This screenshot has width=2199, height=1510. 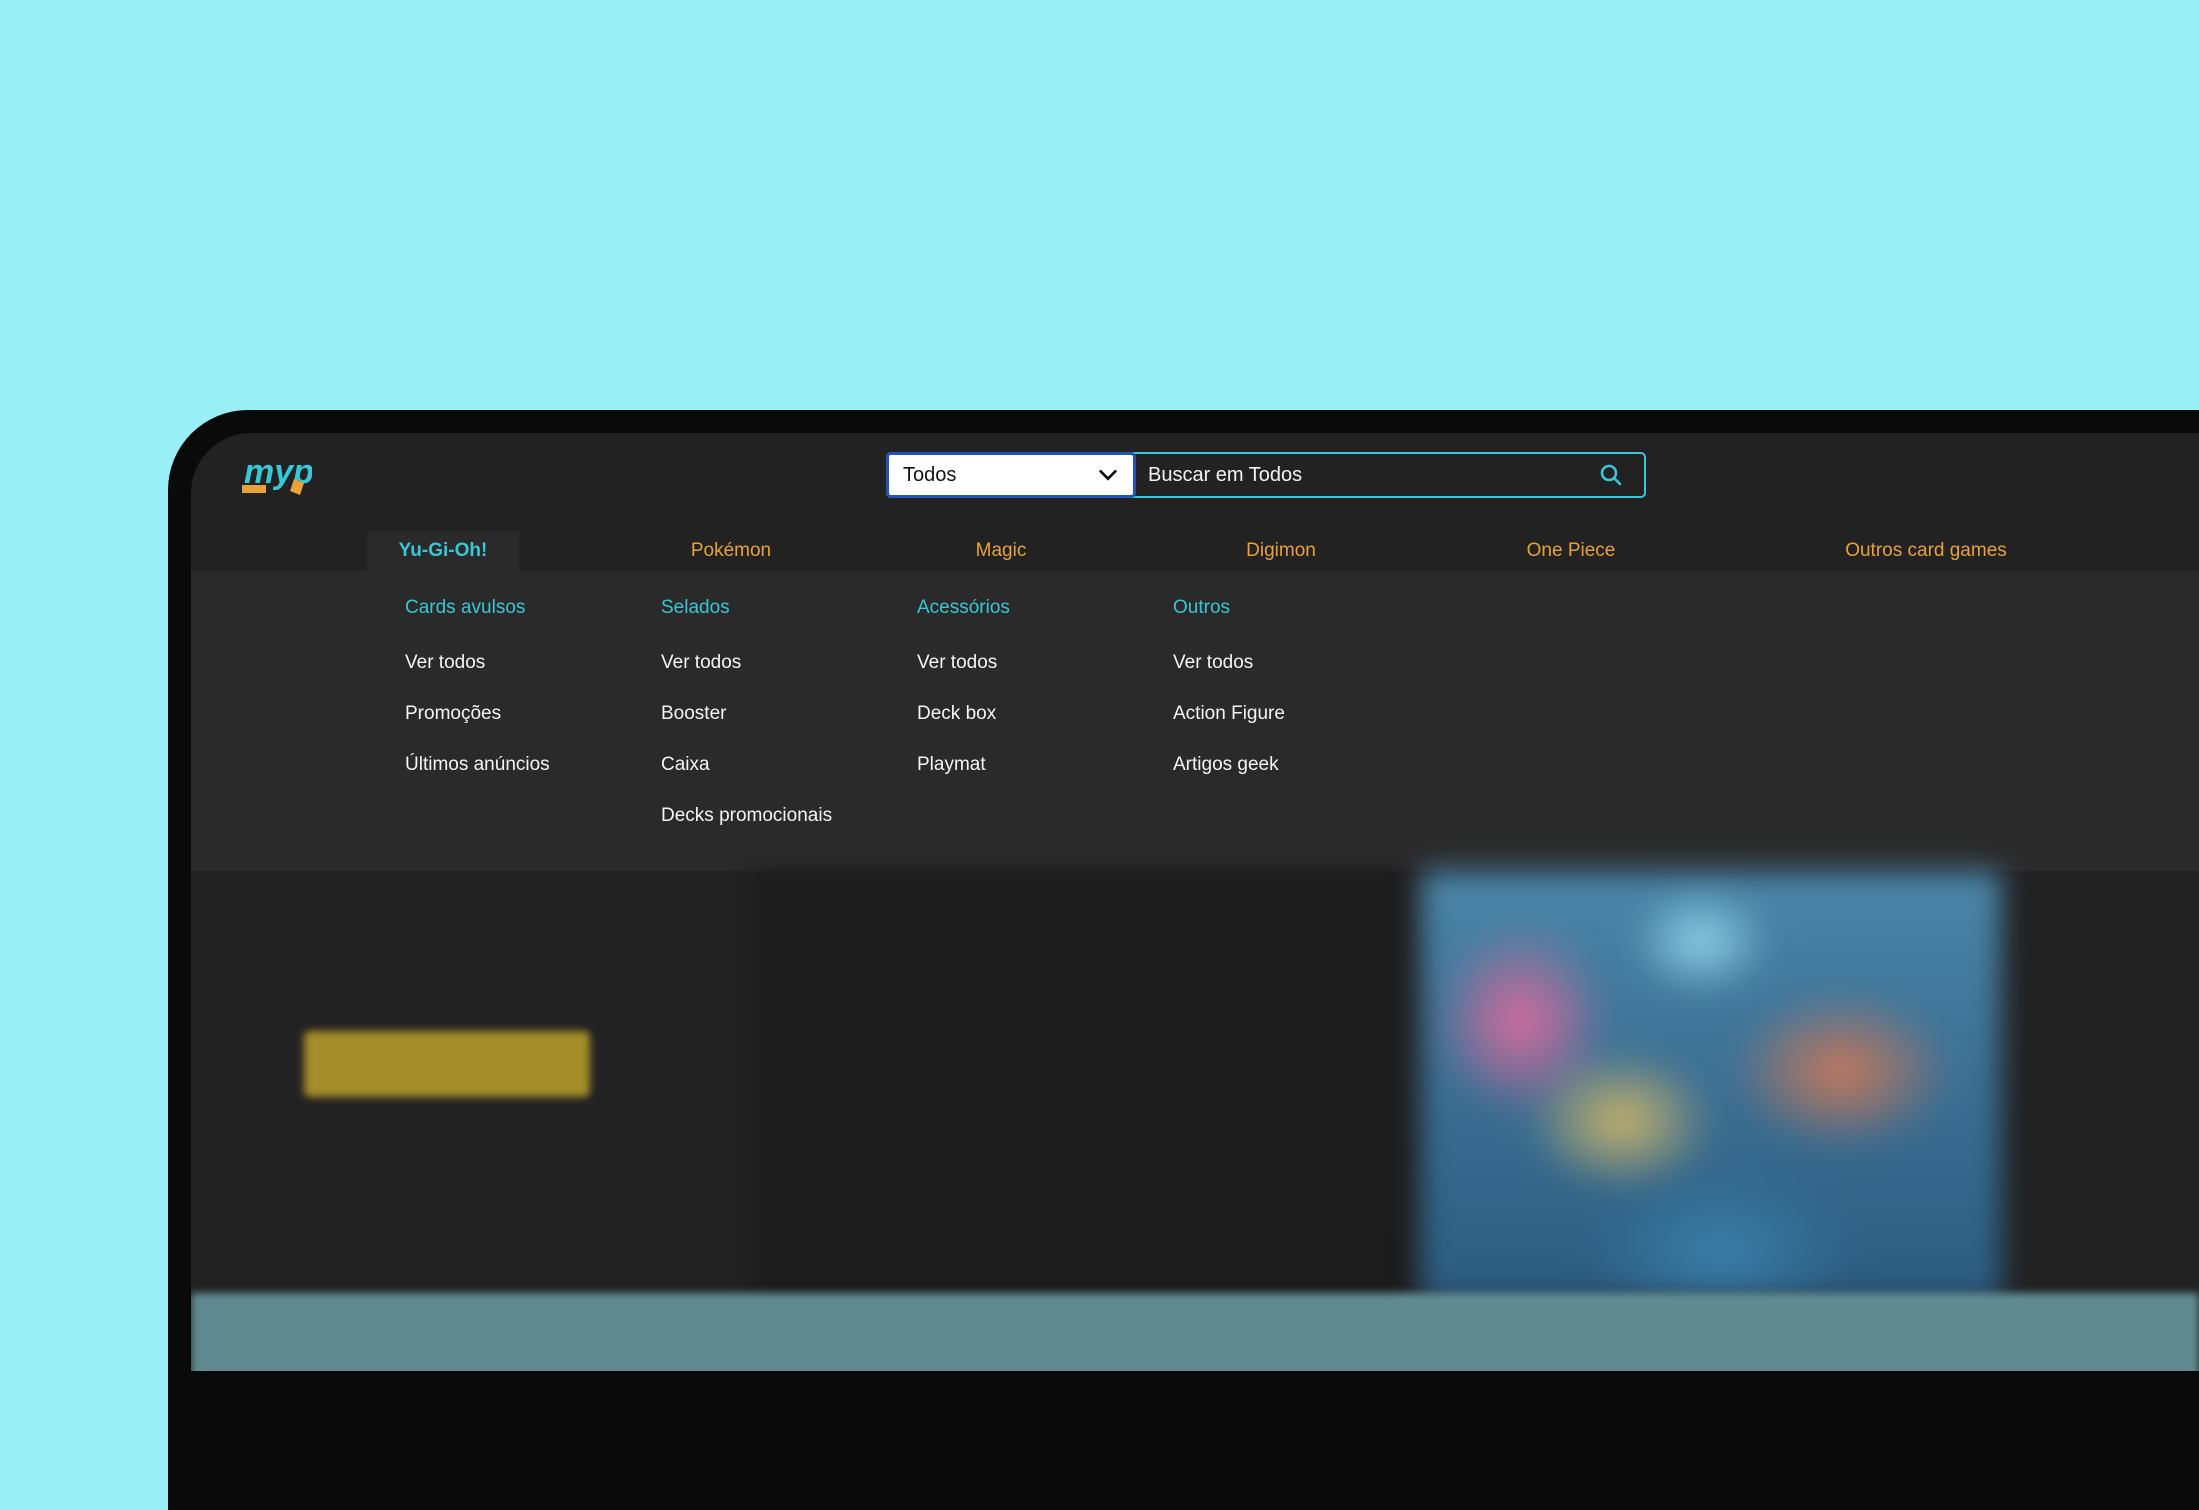 What do you see at coordinates (477, 765) in the screenshot?
I see `menu-link: Últimos anúncios` at bounding box center [477, 765].